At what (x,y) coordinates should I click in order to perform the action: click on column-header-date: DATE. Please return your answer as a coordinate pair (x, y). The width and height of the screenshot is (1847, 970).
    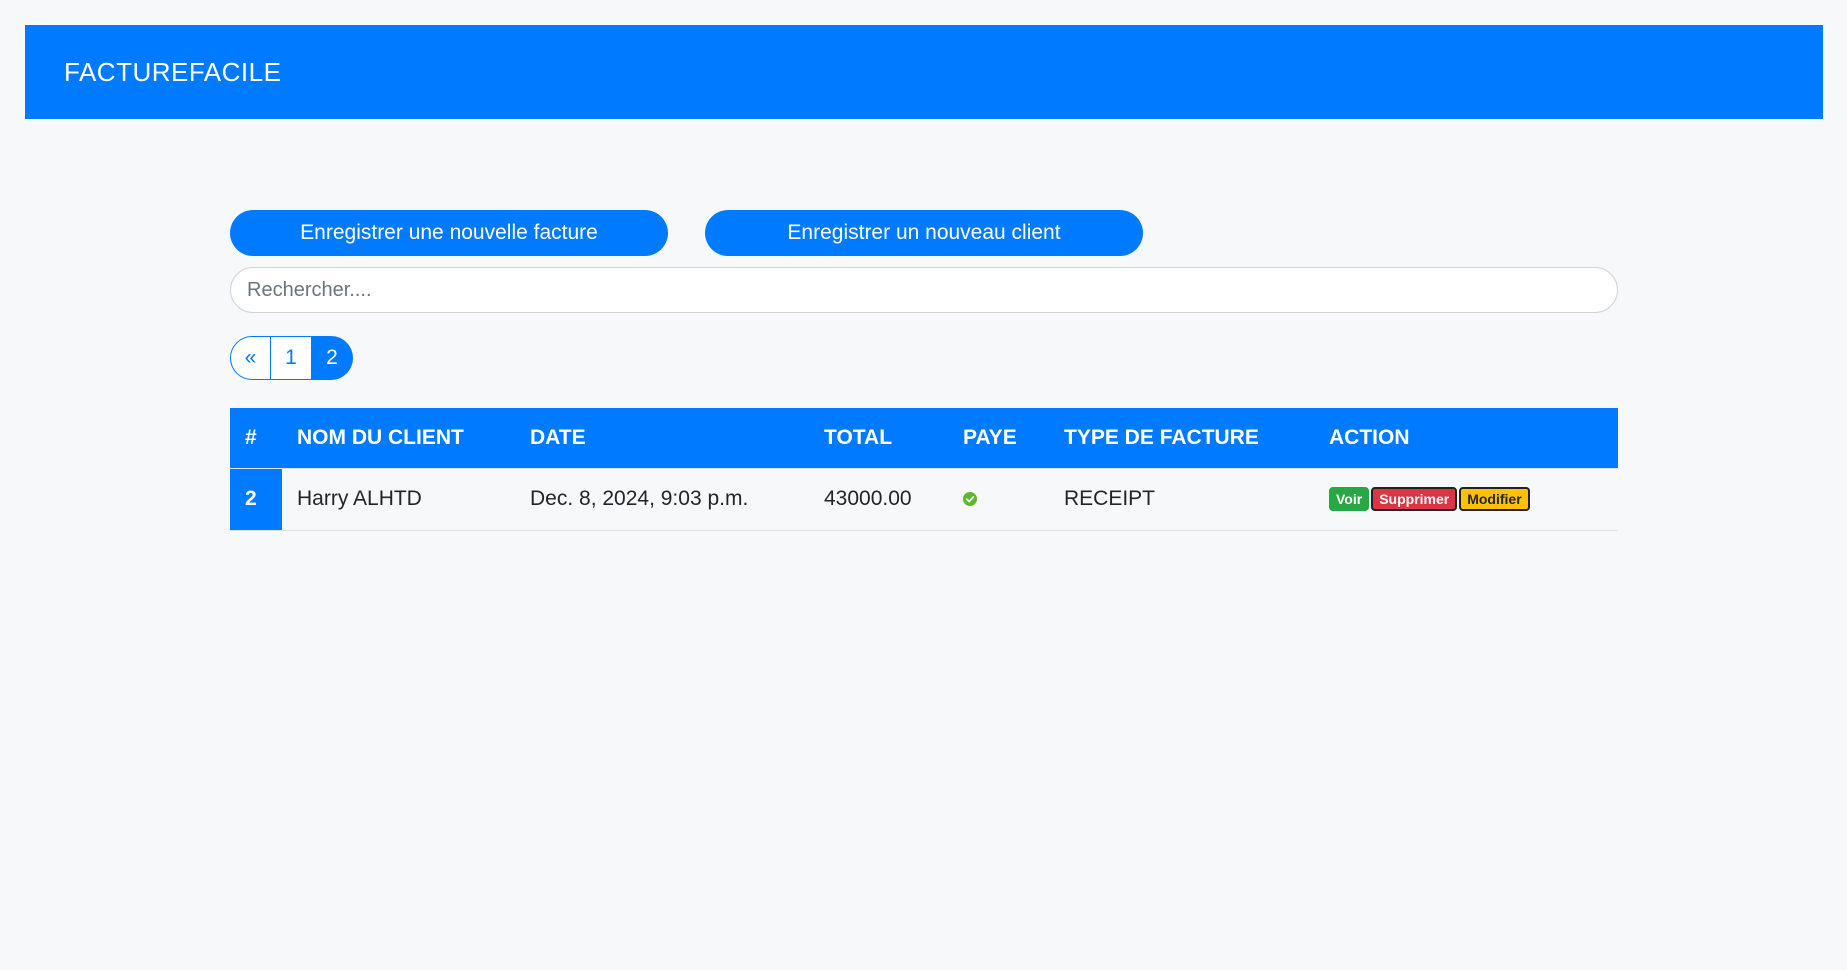
    Looking at the image, I should click on (662, 438).